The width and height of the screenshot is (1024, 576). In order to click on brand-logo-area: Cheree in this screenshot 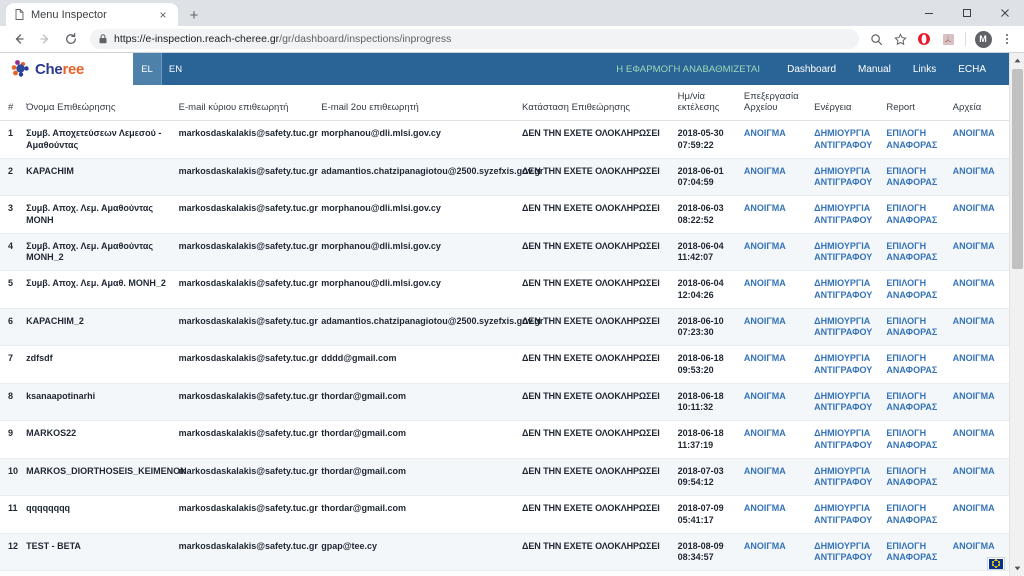, I will do `click(66, 69)`.